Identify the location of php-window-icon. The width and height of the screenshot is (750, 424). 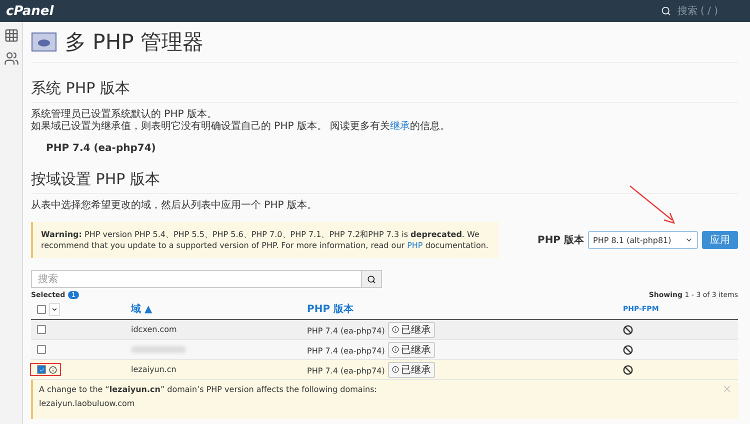
(44, 42).